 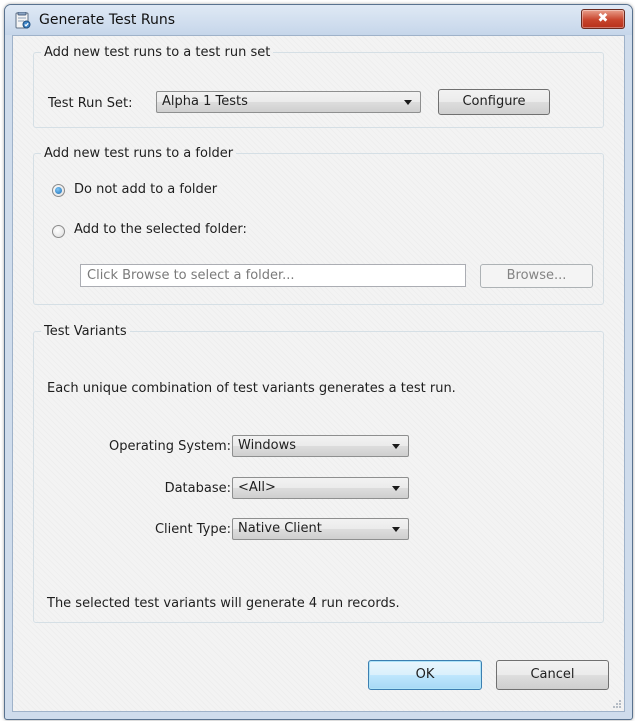 I want to click on database-label: Database:, so click(x=197, y=488).